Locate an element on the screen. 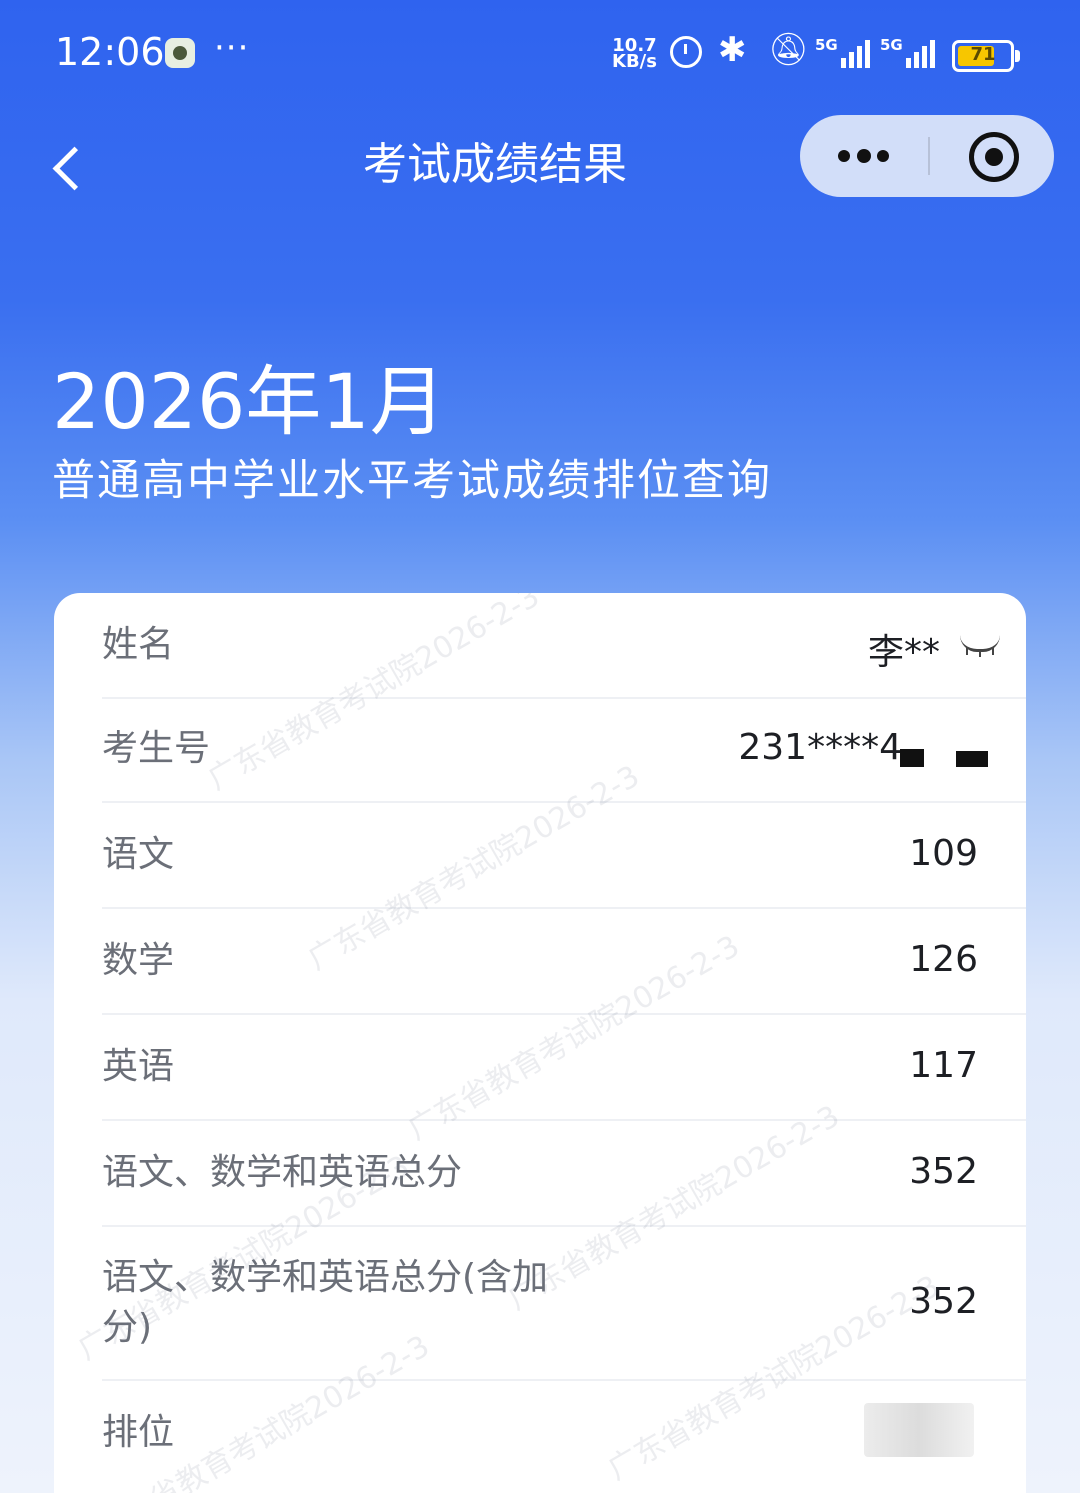 The height and width of the screenshot is (1493, 1080). row-total: 语文、数学和英语总分 352 is located at coordinates (564, 1173).